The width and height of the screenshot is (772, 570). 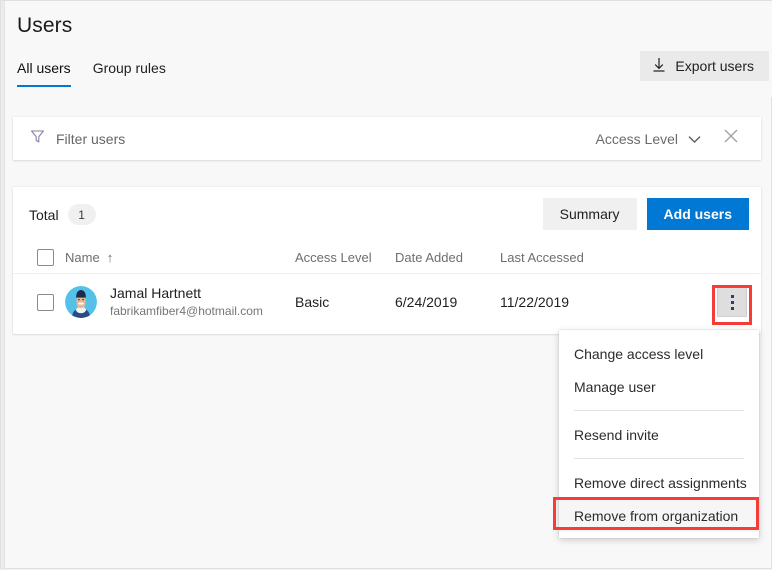 I want to click on table-toolbar: Total 1 Summary Add users, so click(x=387, y=214).